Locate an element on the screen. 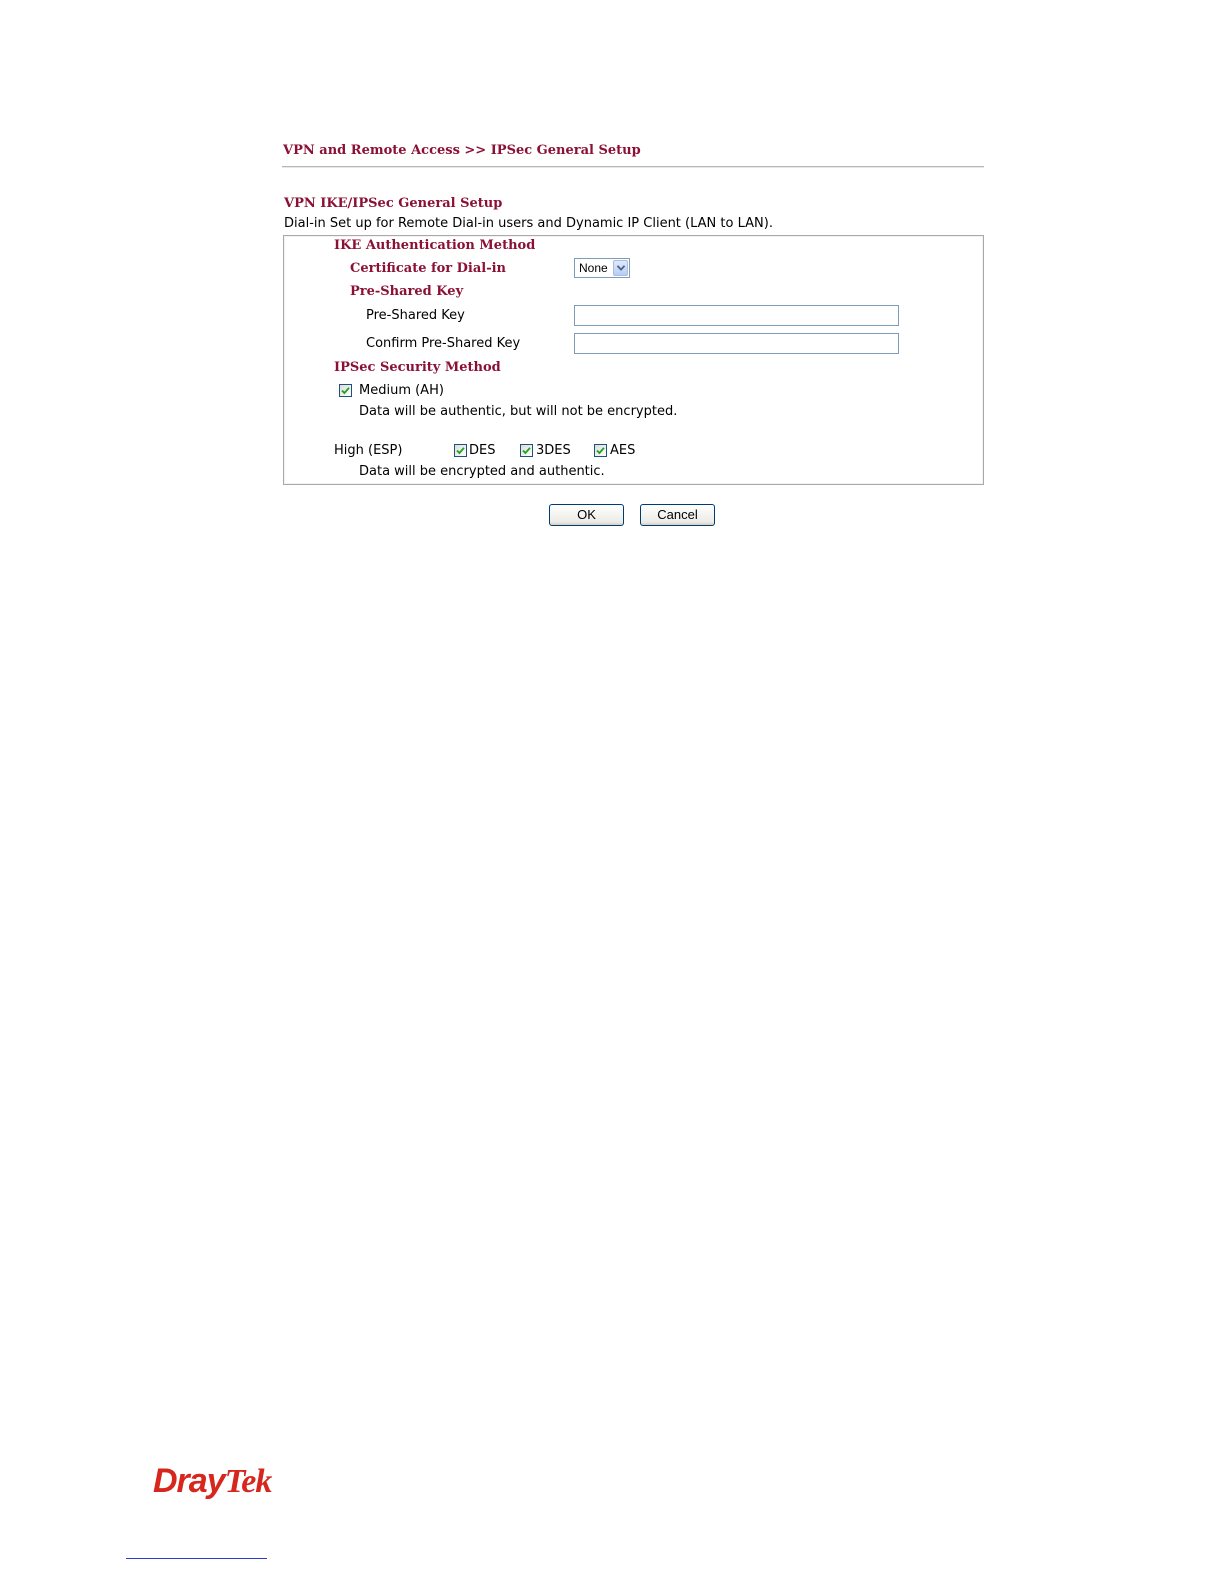 The height and width of the screenshot is (1584, 1224). confirm-psk-input is located at coordinates (736, 343).